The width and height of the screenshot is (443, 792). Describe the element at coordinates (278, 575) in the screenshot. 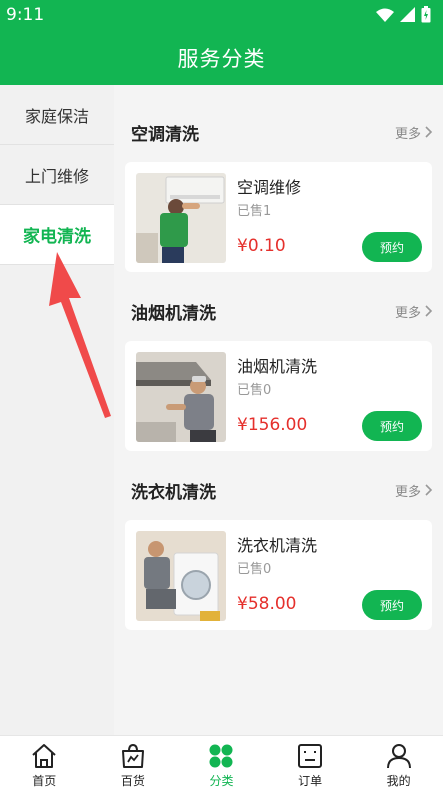

I see `service-card: 洗衣机清洗 已售0 ¥58.00 预约` at that location.